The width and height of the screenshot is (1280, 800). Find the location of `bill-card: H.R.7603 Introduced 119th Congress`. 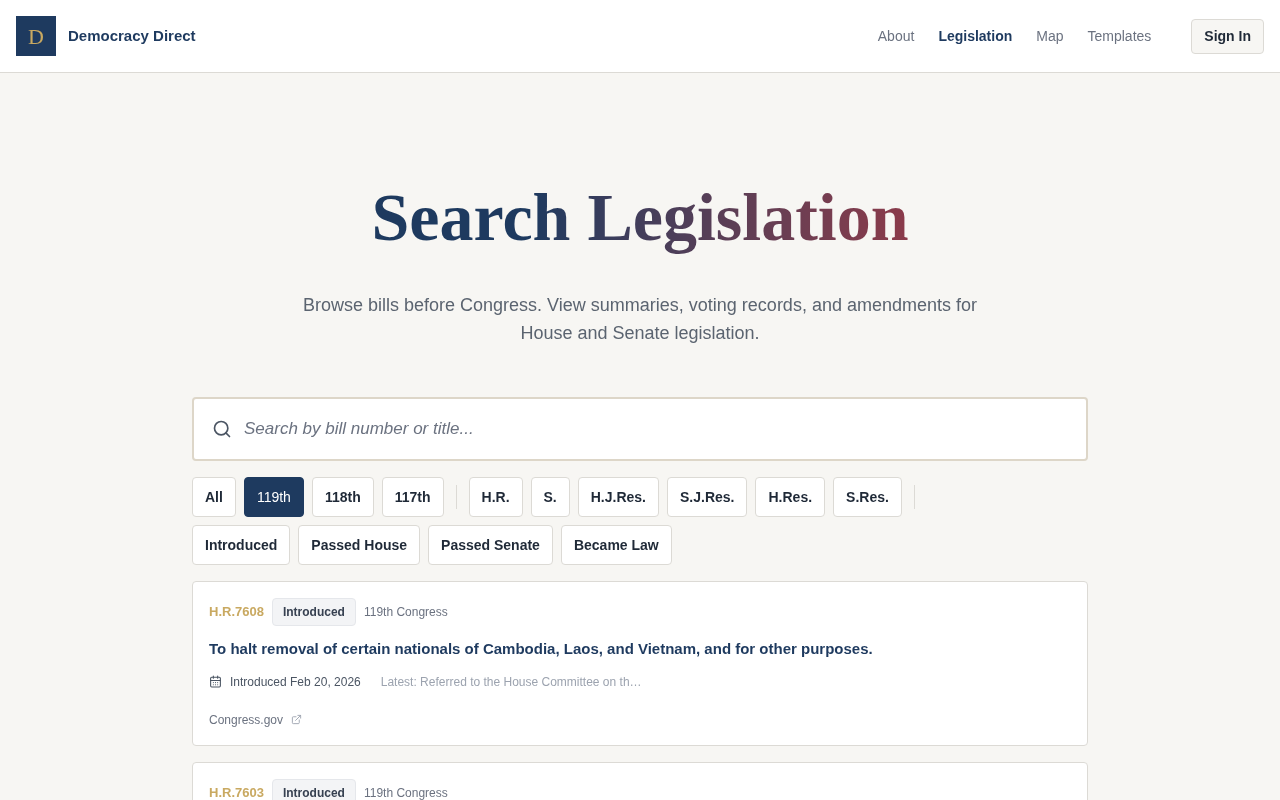

bill-card: H.R.7603 Introduced 119th Congress is located at coordinates (640, 780).